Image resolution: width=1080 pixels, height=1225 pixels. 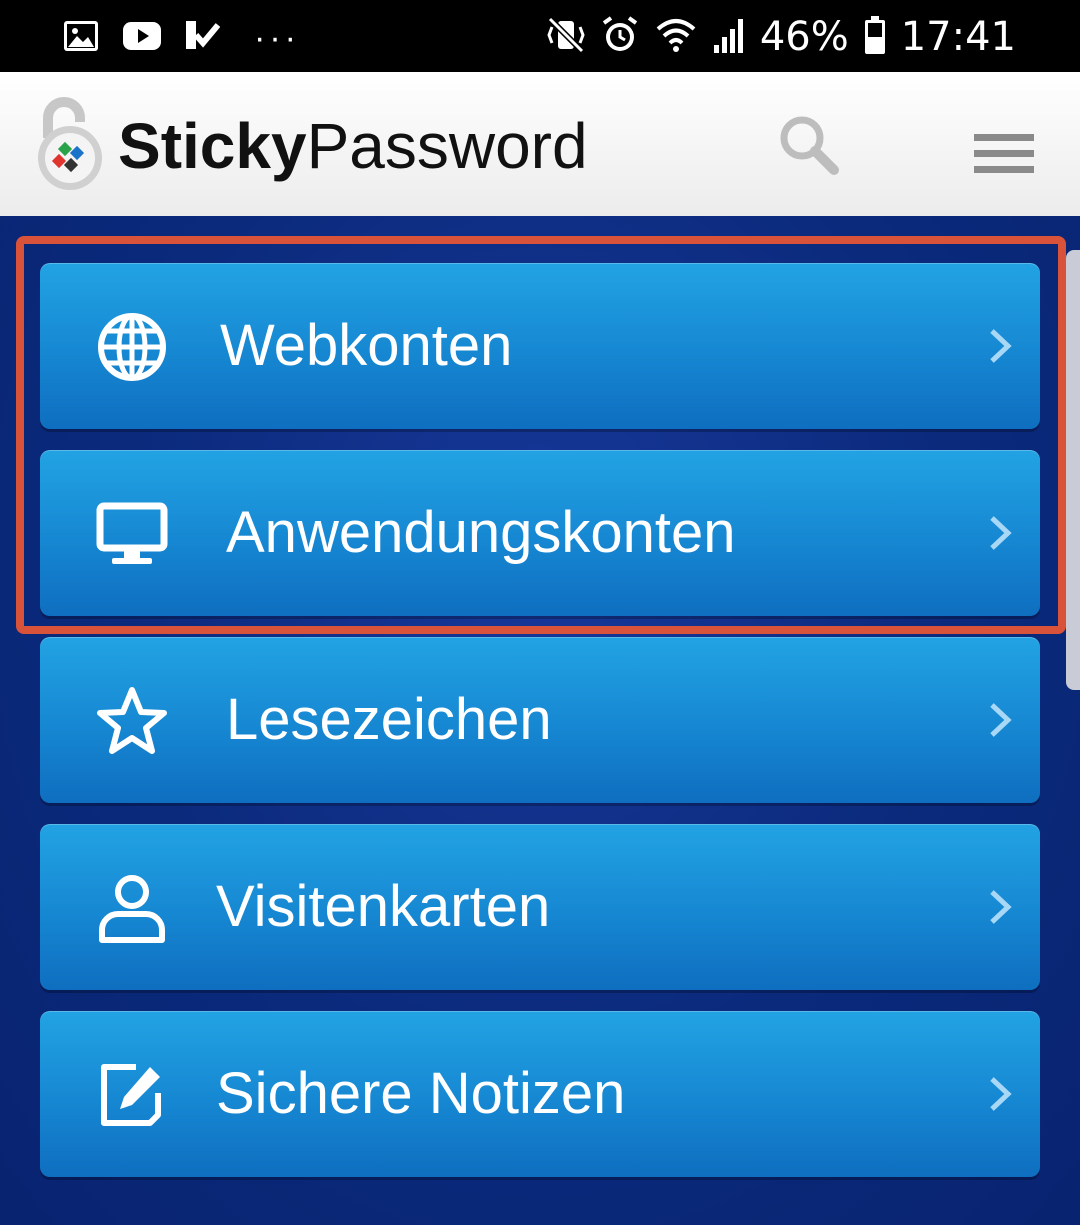 What do you see at coordinates (540, 36) in the screenshot?
I see `status-bar: ··· 46% 17:41` at bounding box center [540, 36].